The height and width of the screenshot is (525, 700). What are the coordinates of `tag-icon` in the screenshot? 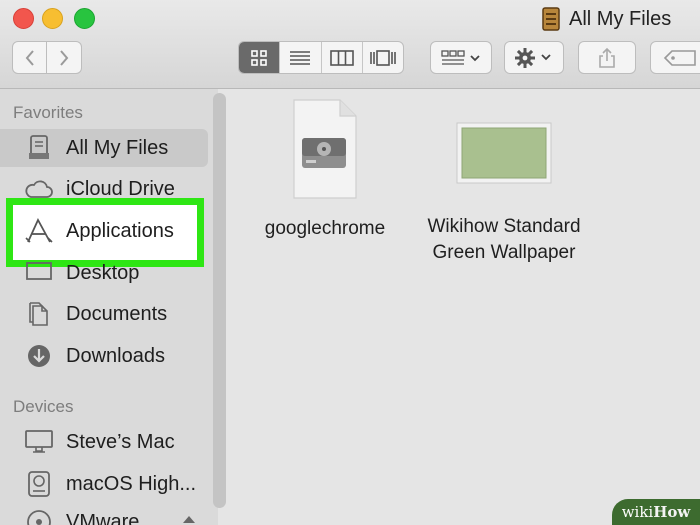 It's located at (679, 57).